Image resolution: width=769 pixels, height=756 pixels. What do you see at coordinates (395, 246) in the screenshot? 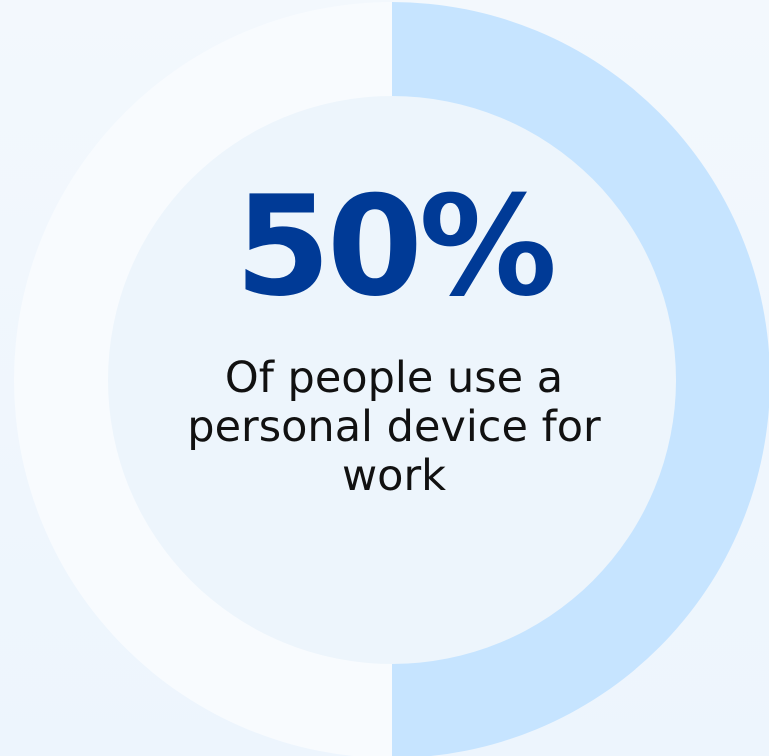
I see `stat-percentage: 50%` at bounding box center [395, 246].